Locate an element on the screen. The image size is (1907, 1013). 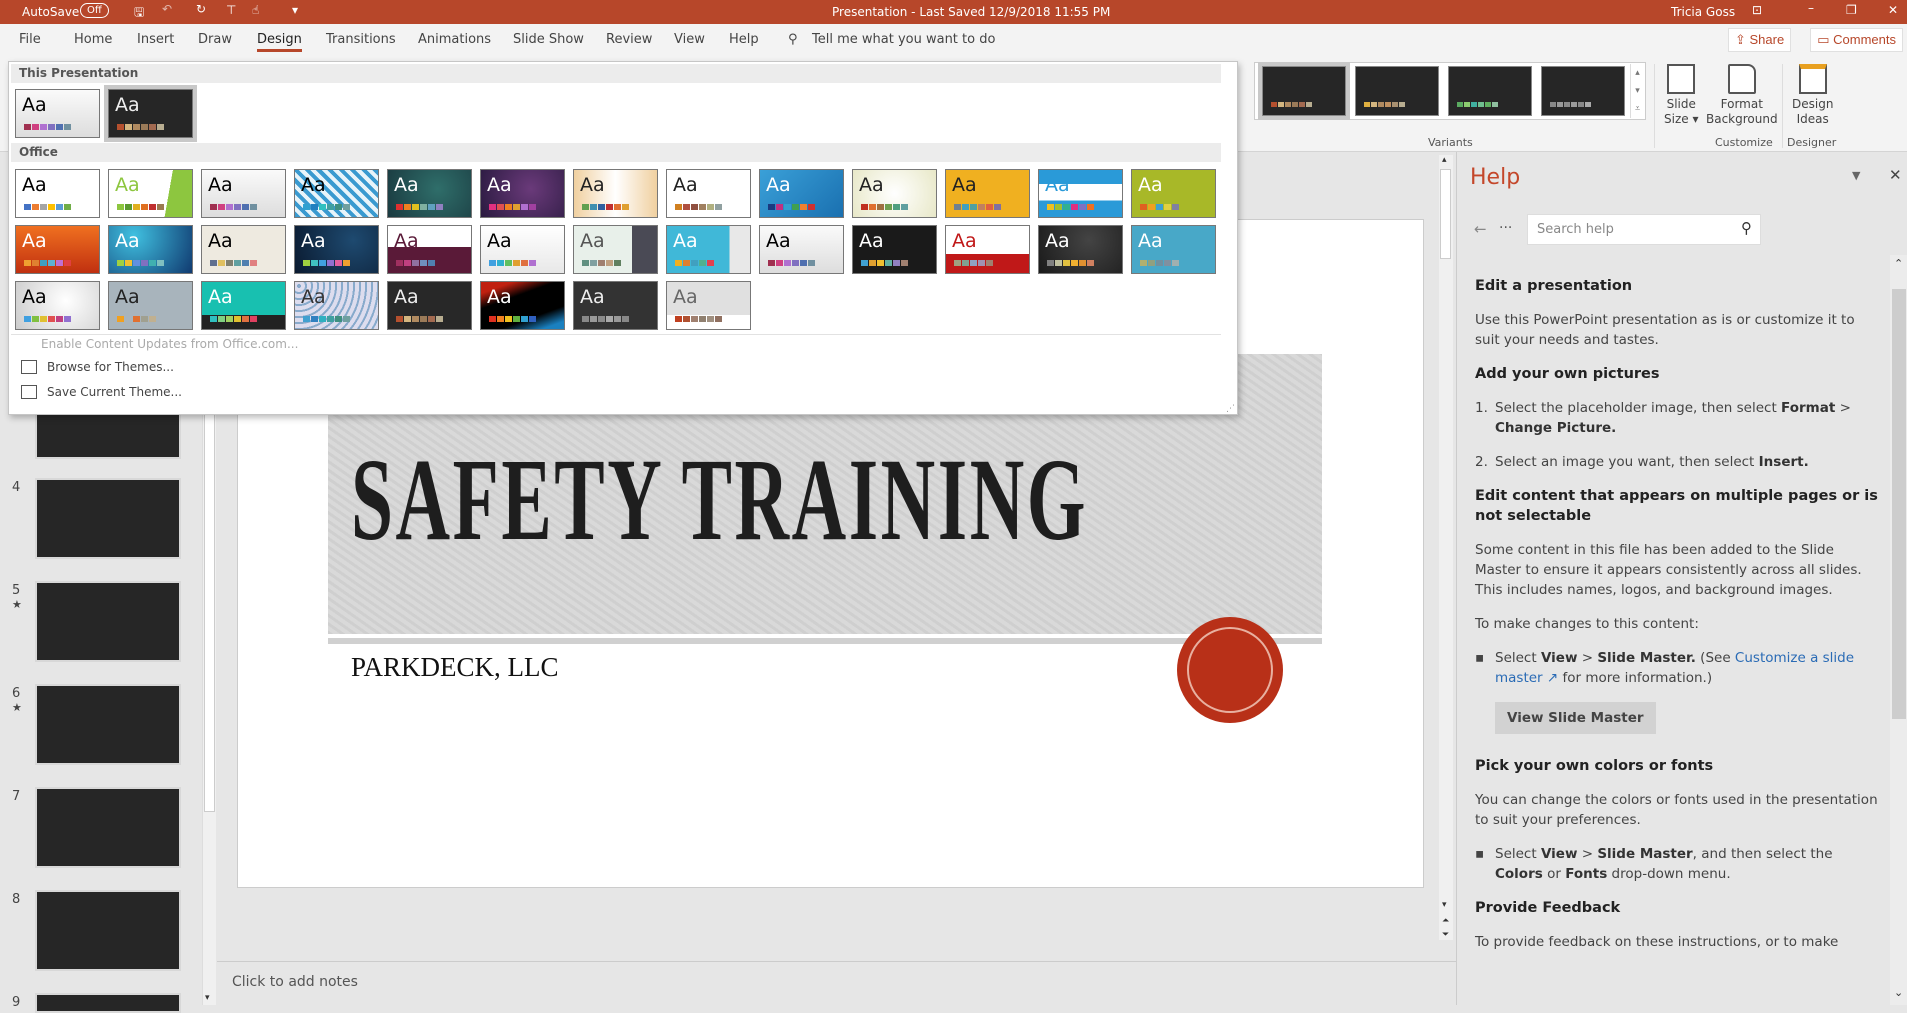
tab-draw: Draw is located at coordinates (215, 39).